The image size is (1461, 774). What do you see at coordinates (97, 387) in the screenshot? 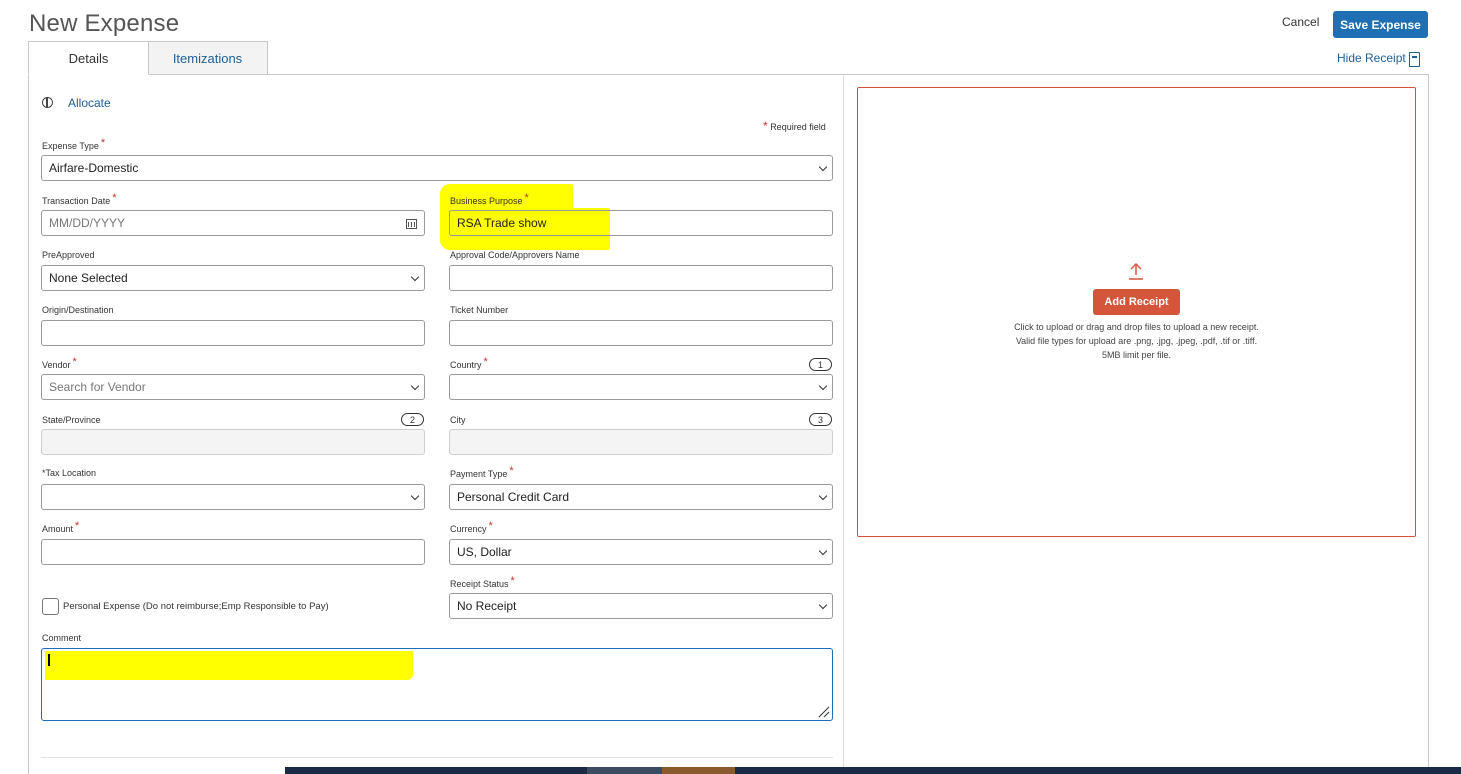
I see `vendor-placeholder: Search for Vendor` at bounding box center [97, 387].